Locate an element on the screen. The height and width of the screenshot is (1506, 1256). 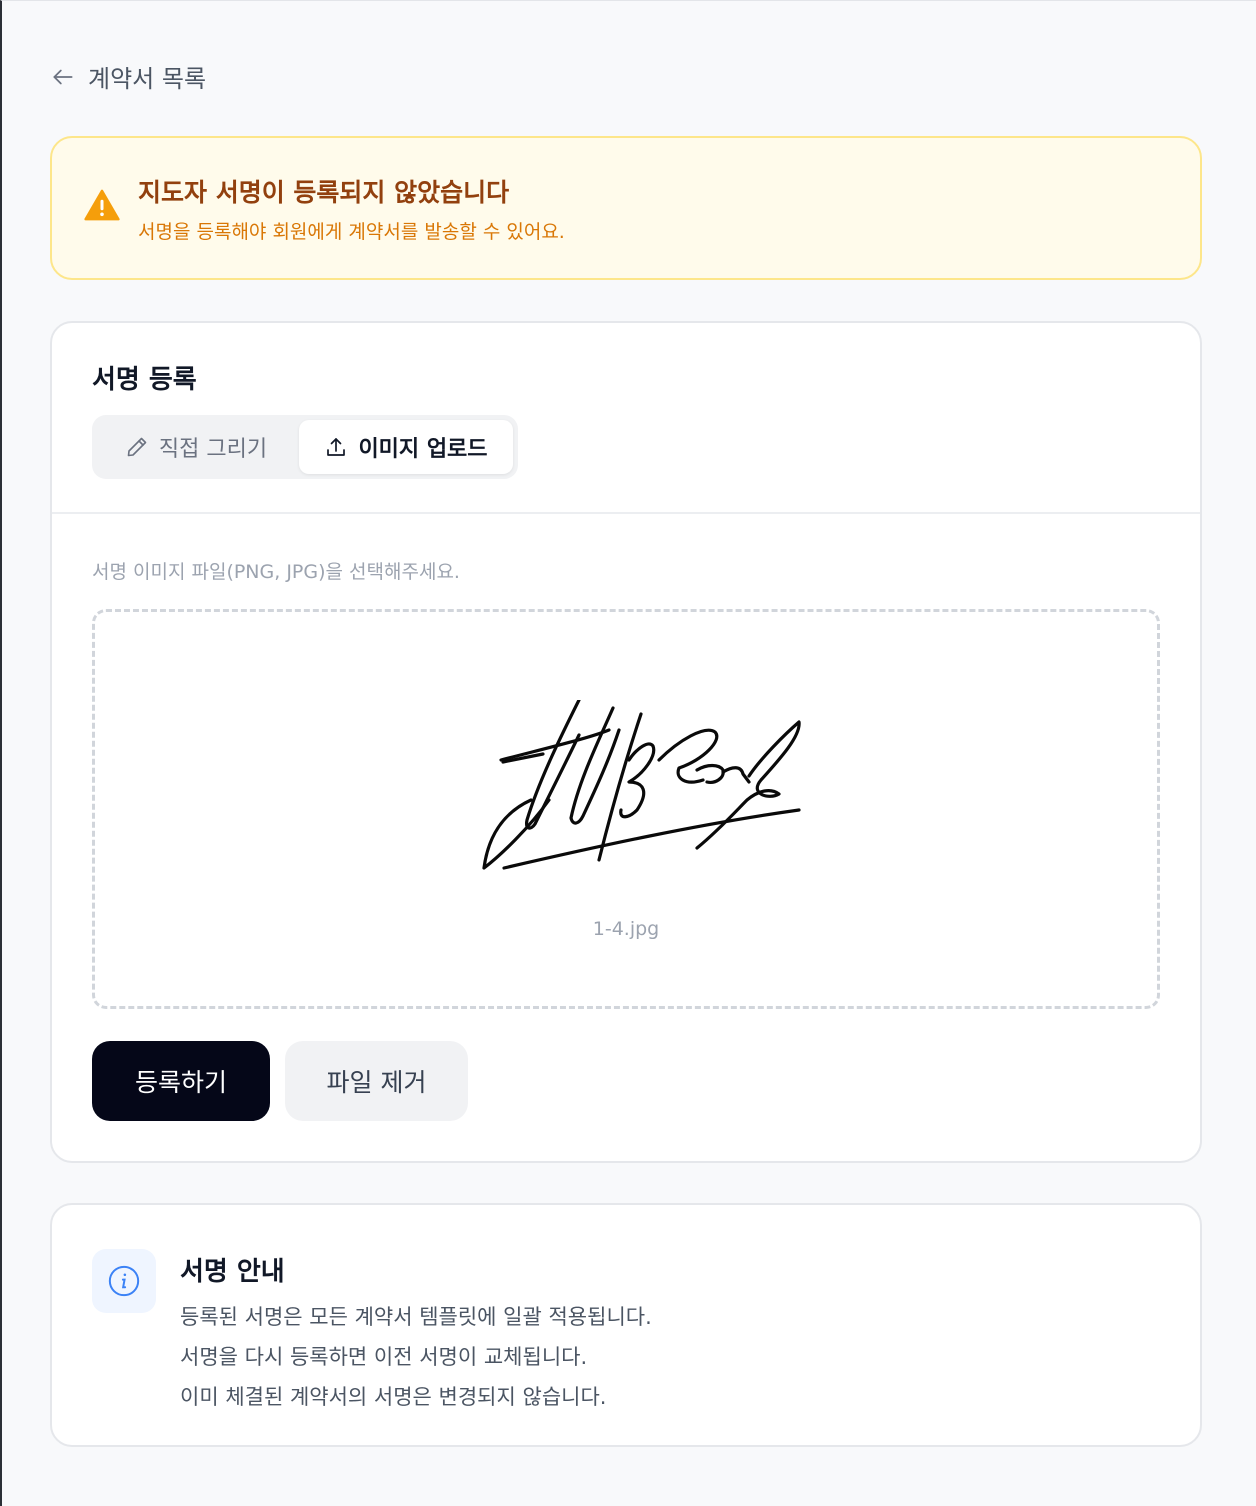
upload-icon is located at coordinates (336, 447).